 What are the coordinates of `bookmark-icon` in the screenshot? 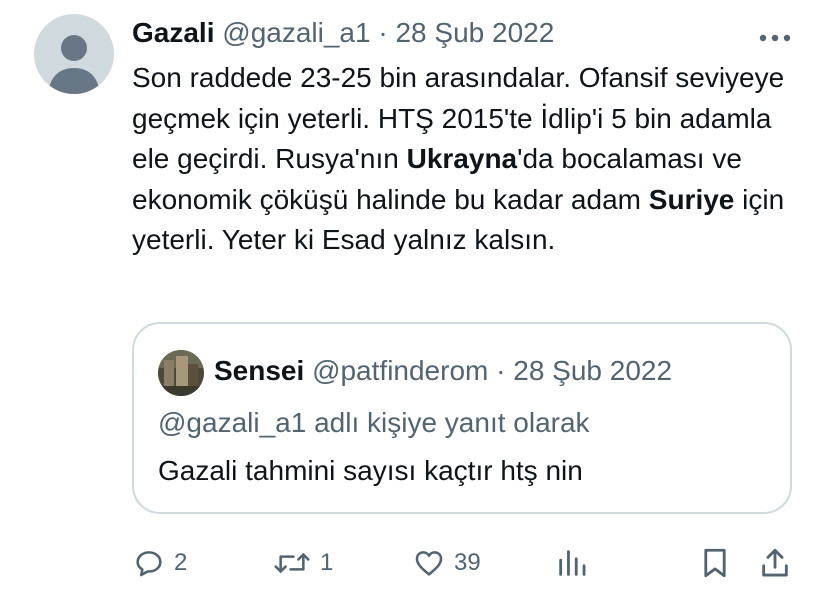 It's located at (715, 563).